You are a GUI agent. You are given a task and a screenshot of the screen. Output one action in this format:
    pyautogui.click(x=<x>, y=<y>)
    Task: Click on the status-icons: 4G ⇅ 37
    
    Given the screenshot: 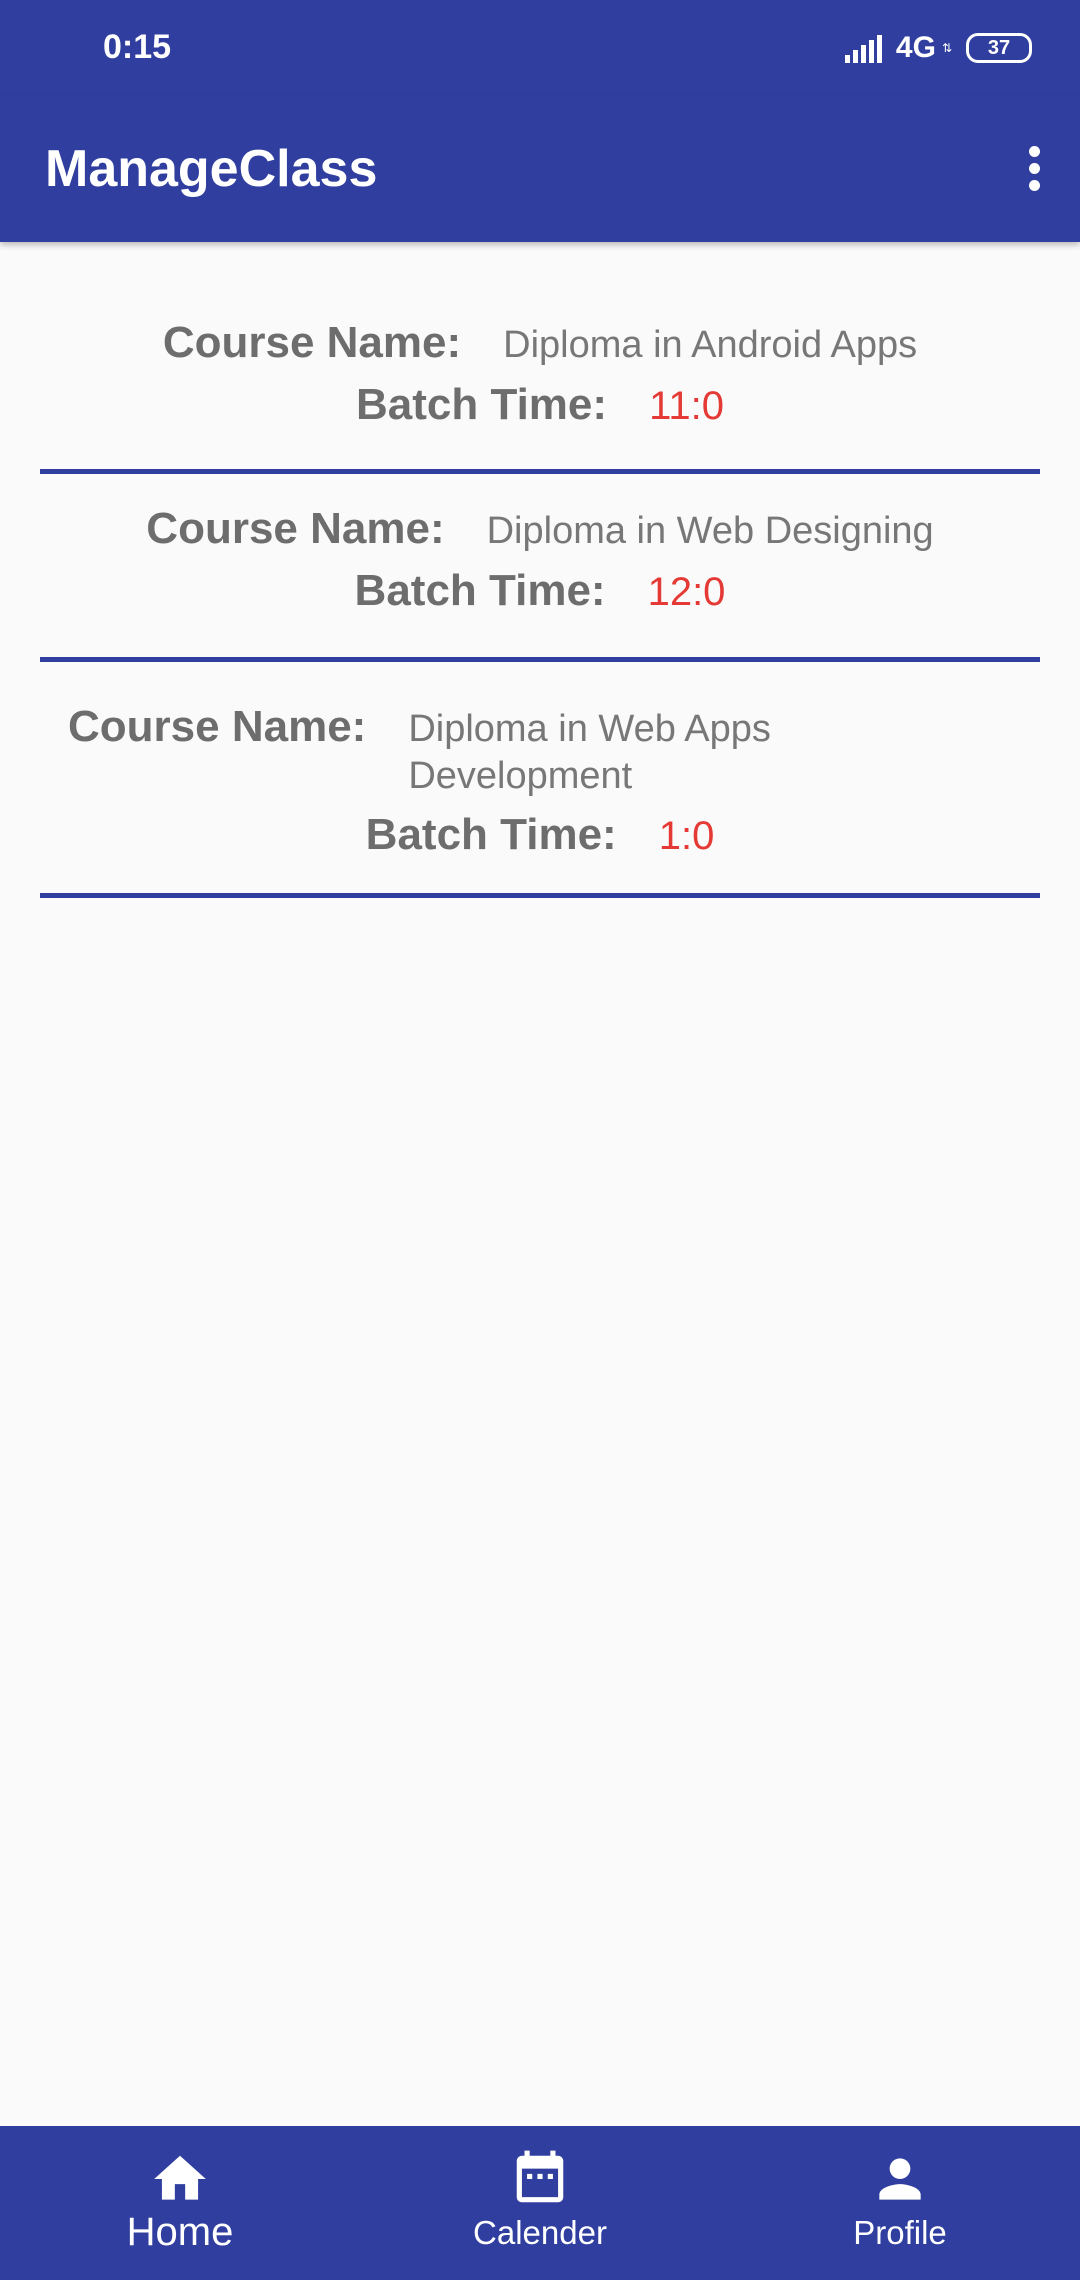 What is the action you would take?
    pyautogui.click(x=937, y=48)
    